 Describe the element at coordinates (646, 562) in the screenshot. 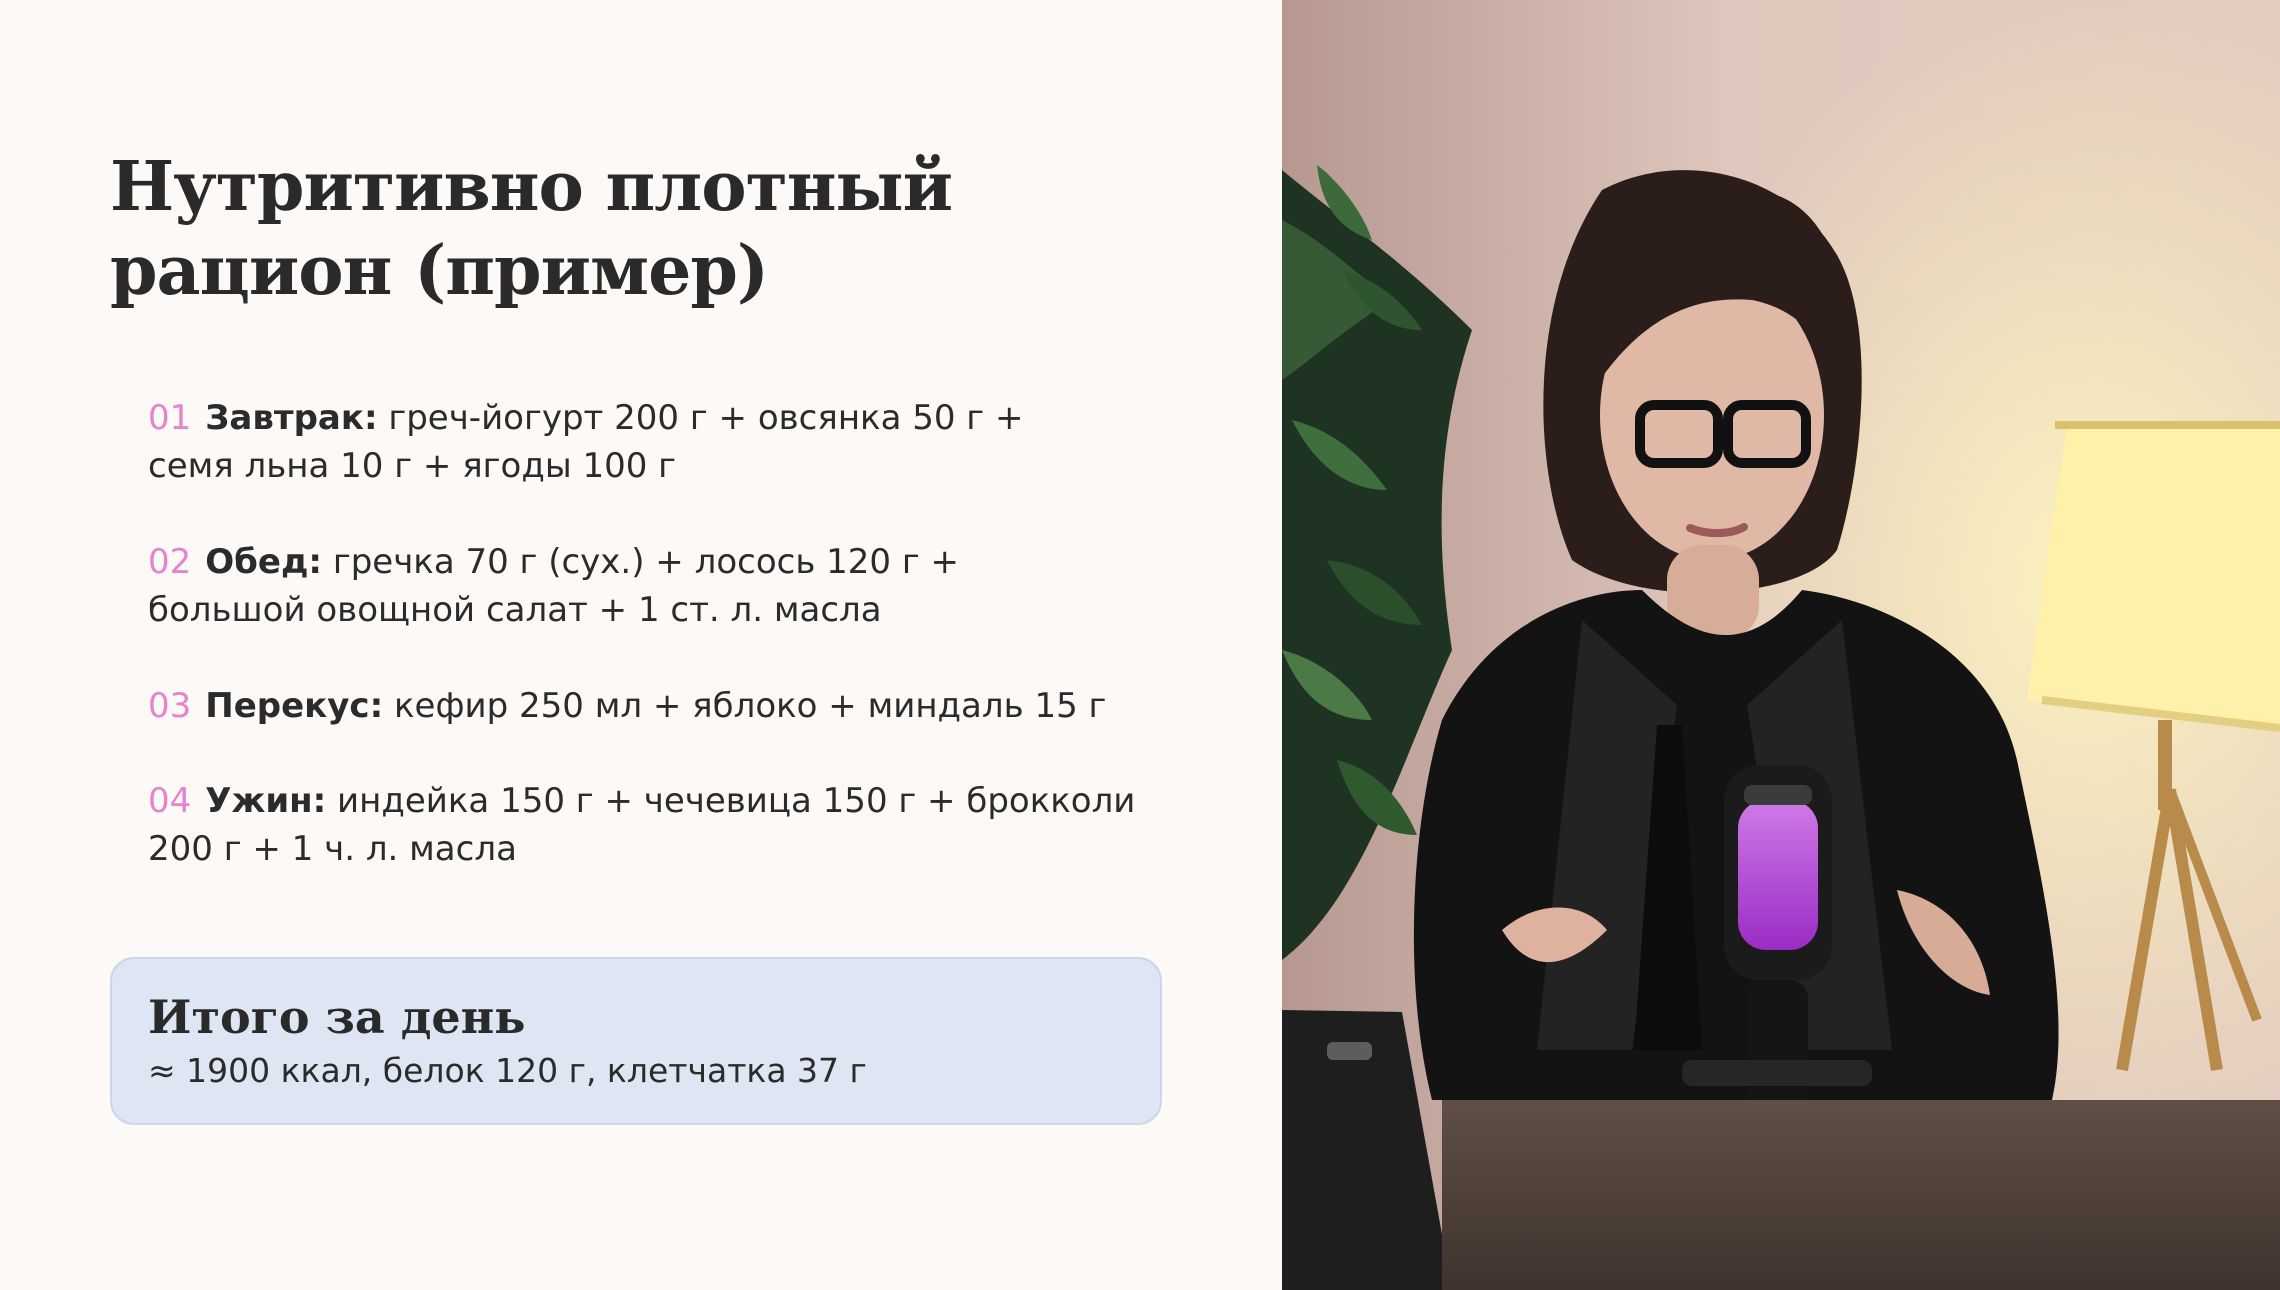

I see `meal-description: гречка 70 г (сух.) + лосось 120 г +` at that location.